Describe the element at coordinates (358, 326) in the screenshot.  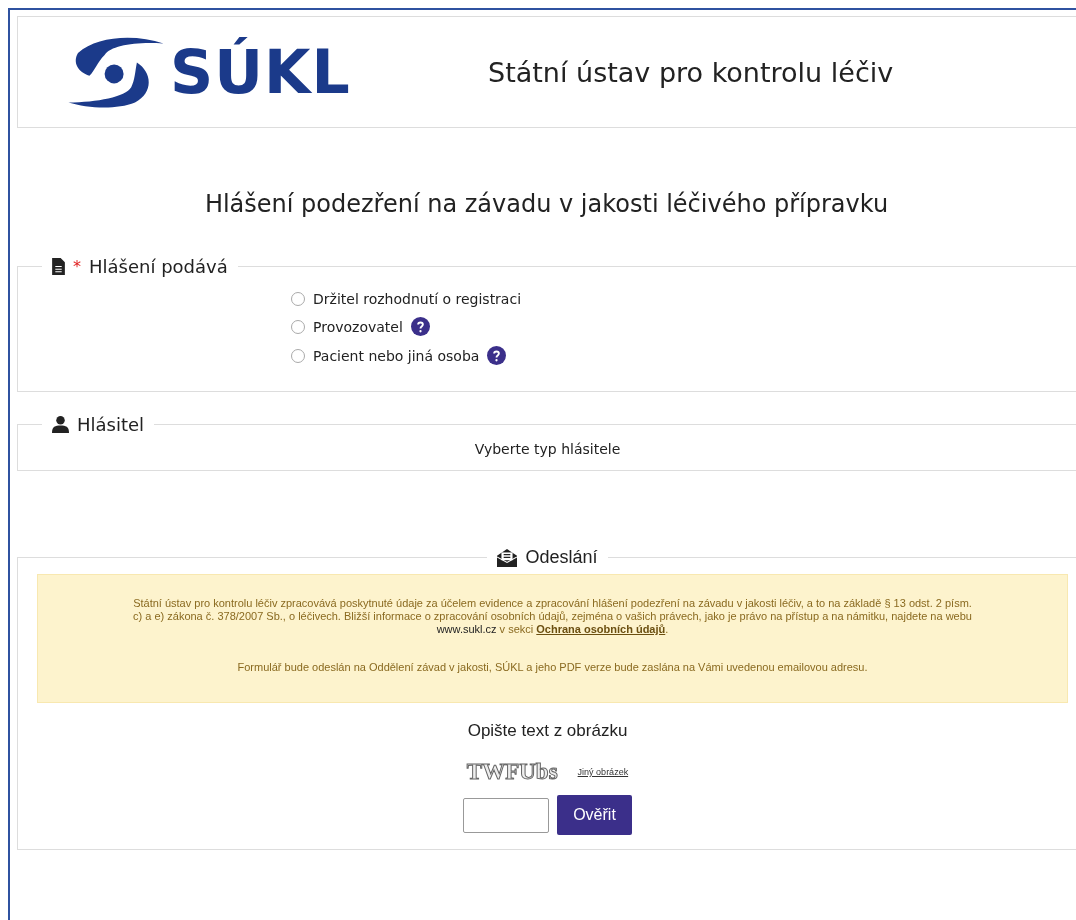
I see `radio-label: Provozovatel` at that location.